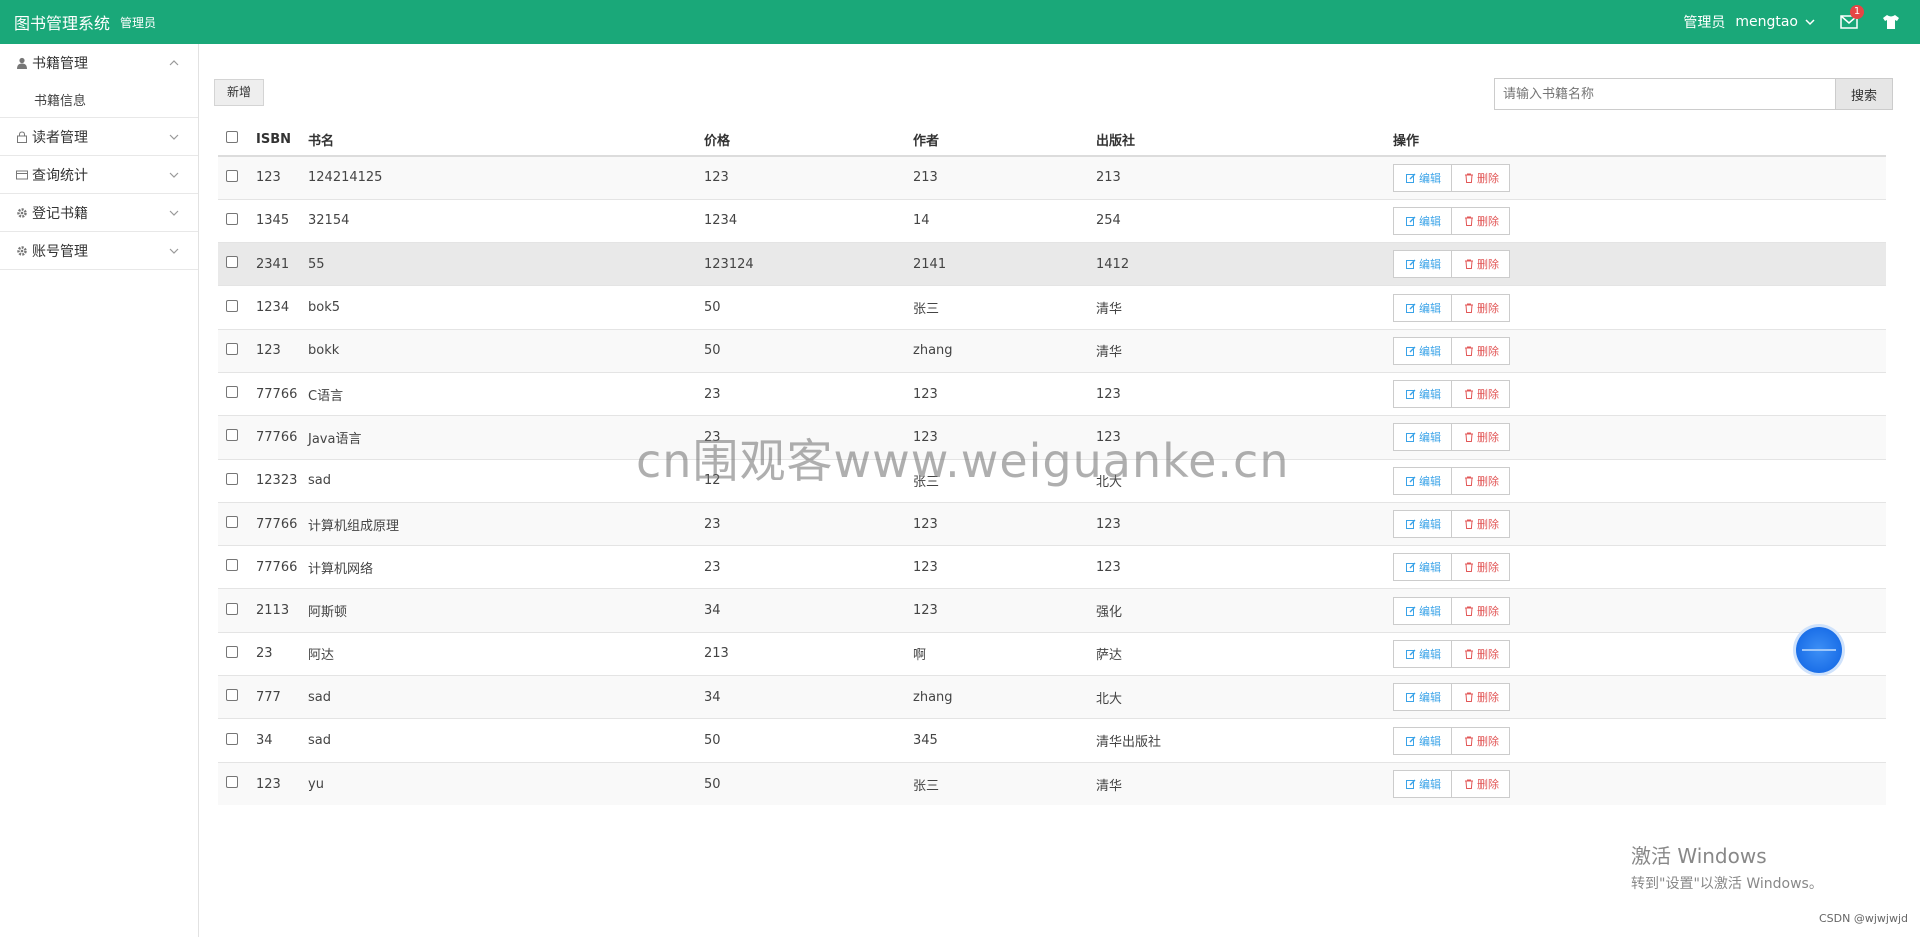 The width and height of the screenshot is (1920, 937). What do you see at coordinates (239, 92) in the screenshot?
I see `add-book-button: 新增` at bounding box center [239, 92].